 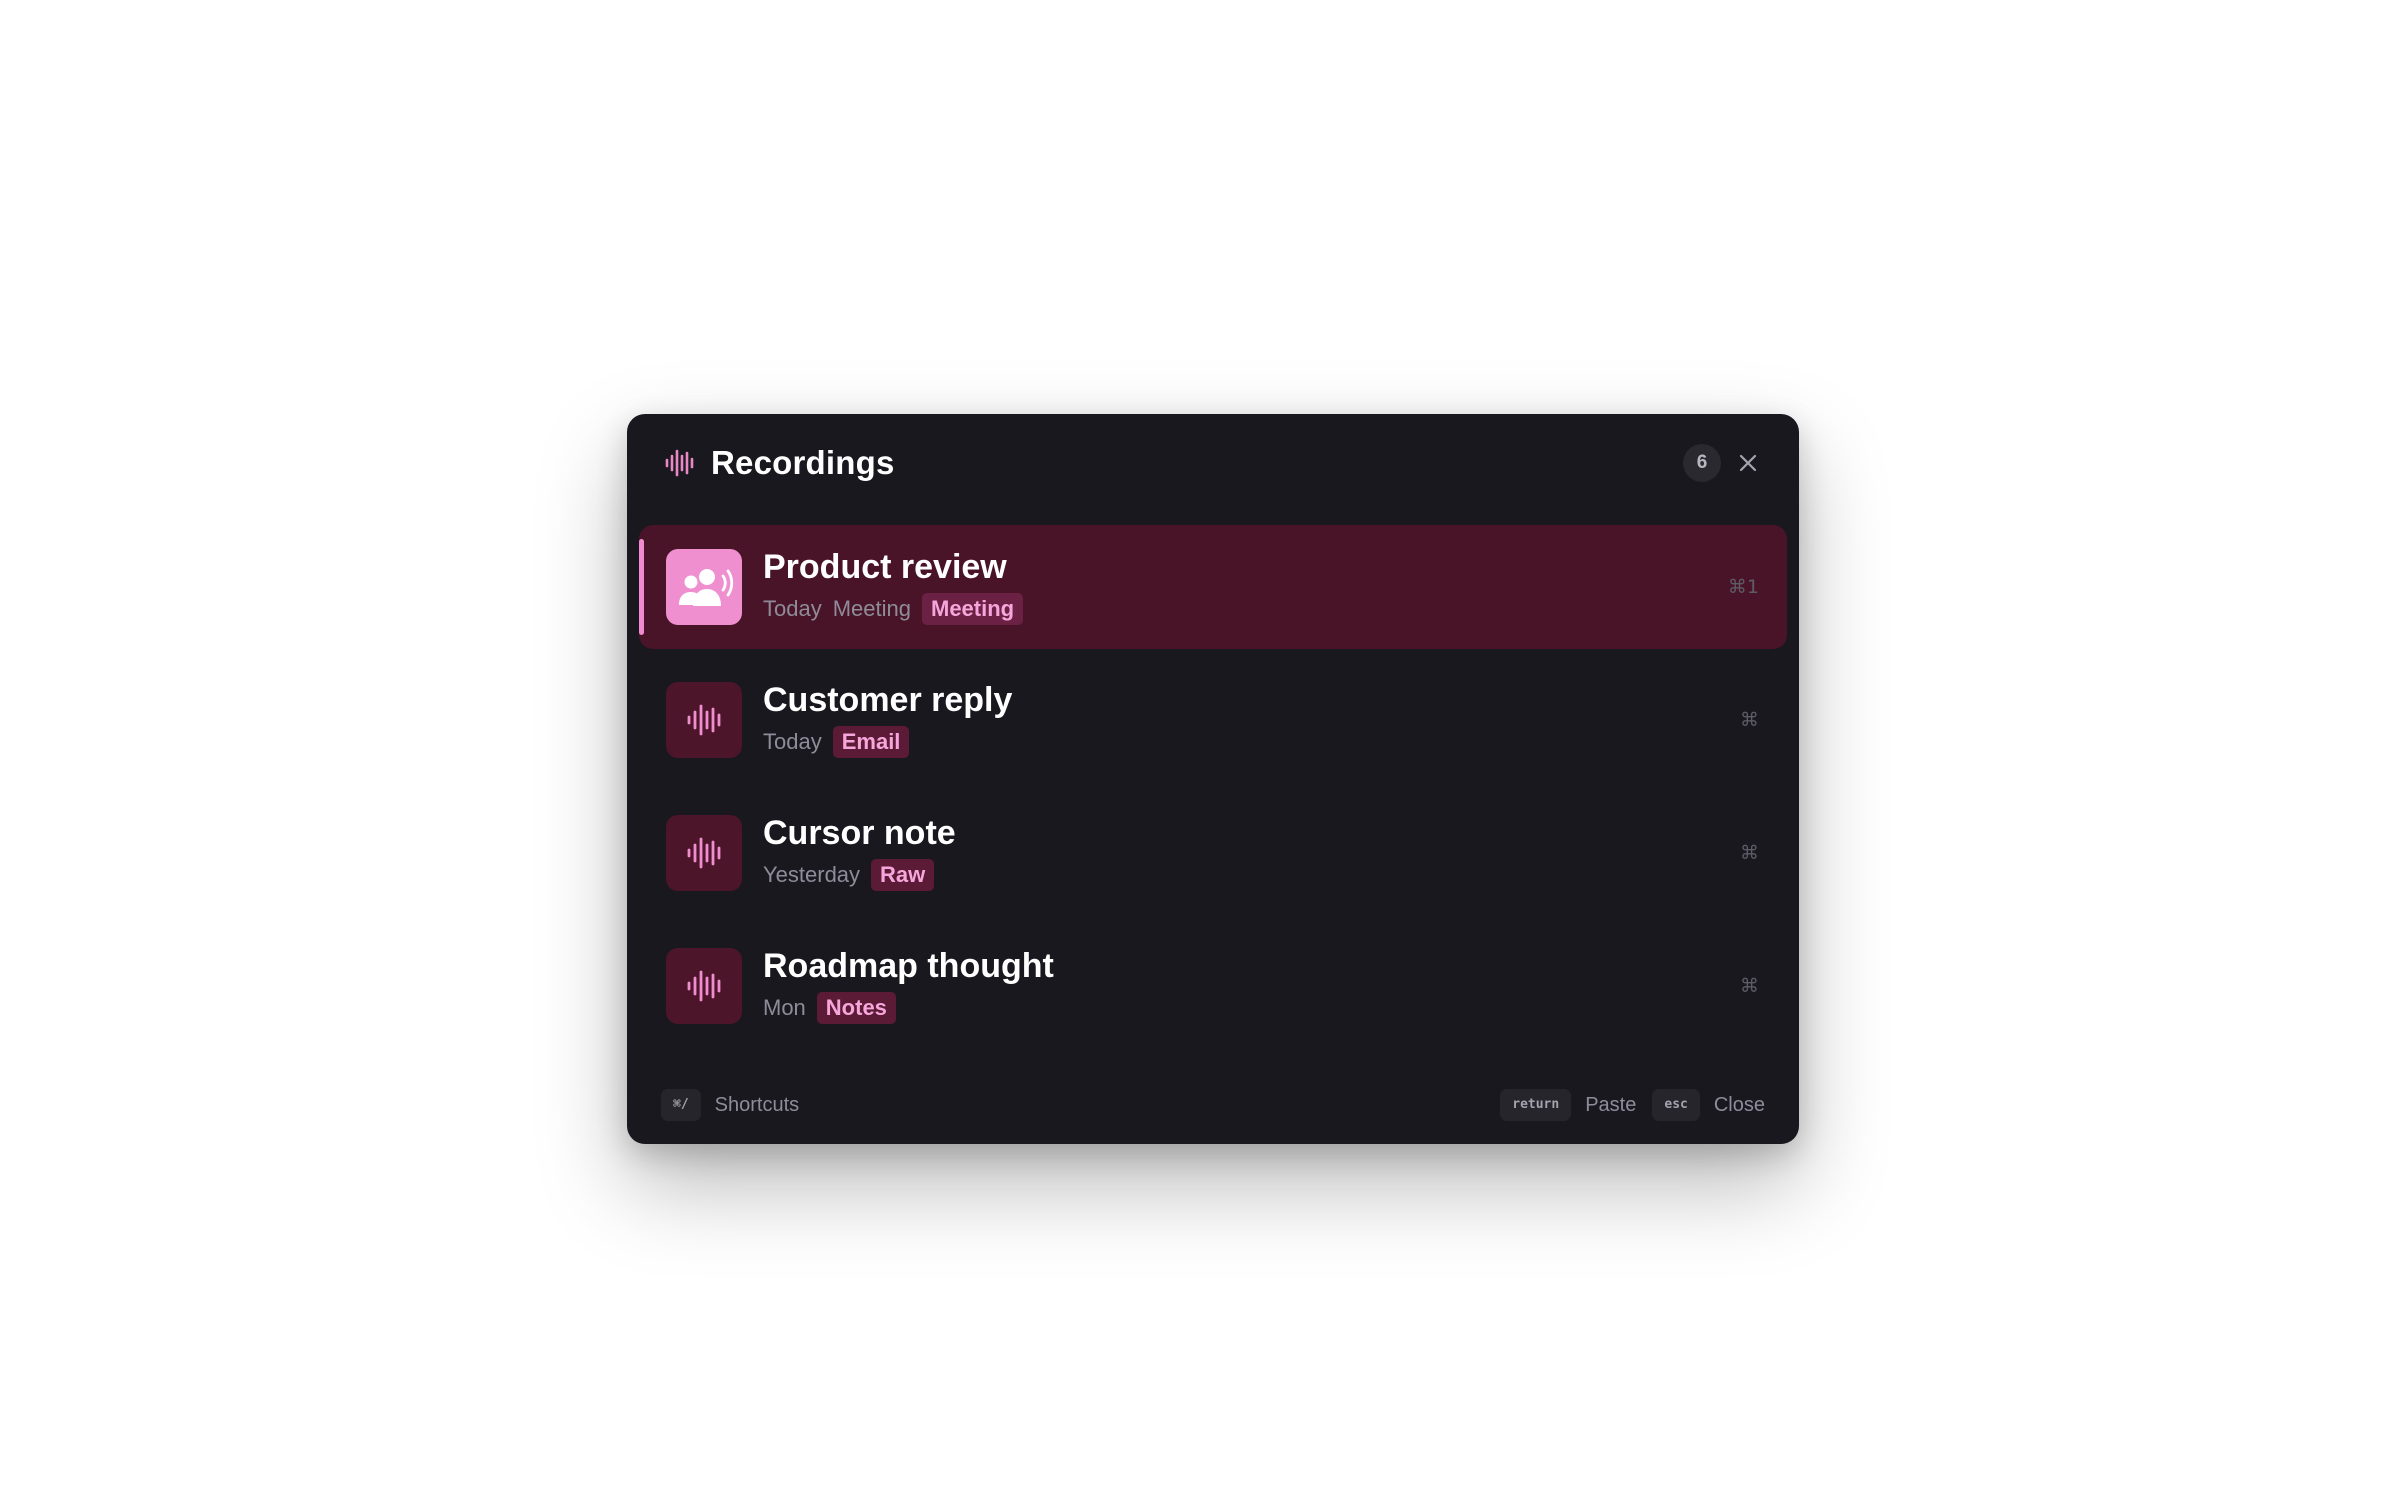 I want to click on recording-meta: Today Meeting Meeting, so click(x=893, y=609).